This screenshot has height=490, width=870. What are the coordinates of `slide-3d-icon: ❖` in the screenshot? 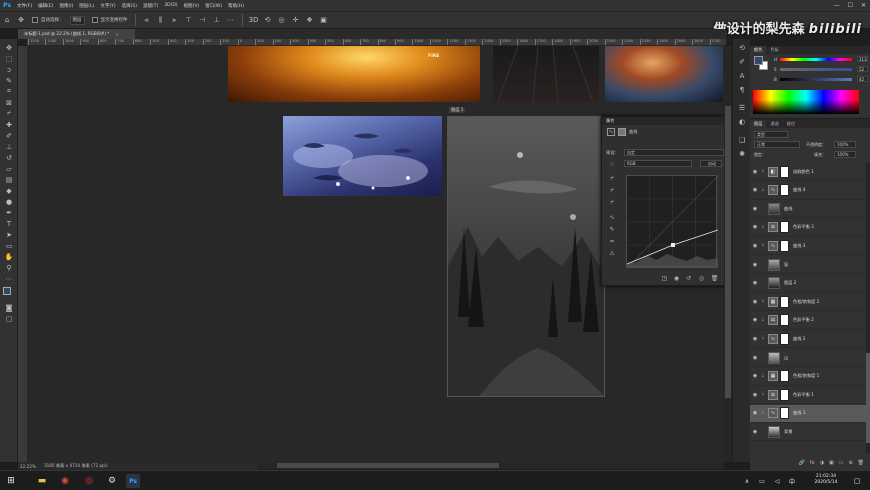 It's located at (310, 20).